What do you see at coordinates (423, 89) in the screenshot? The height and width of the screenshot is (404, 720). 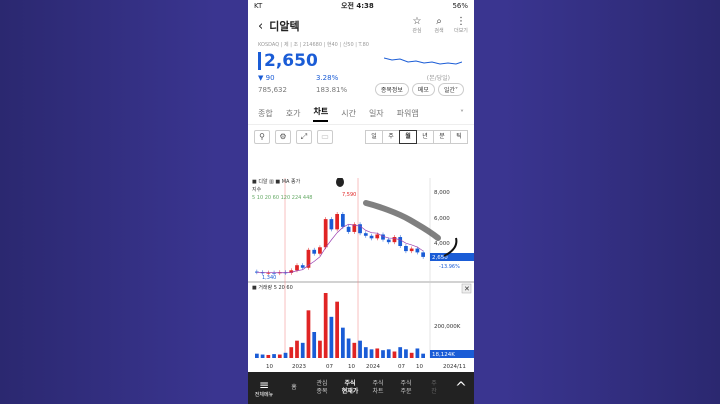 I see `memo-button: 메모` at bounding box center [423, 89].